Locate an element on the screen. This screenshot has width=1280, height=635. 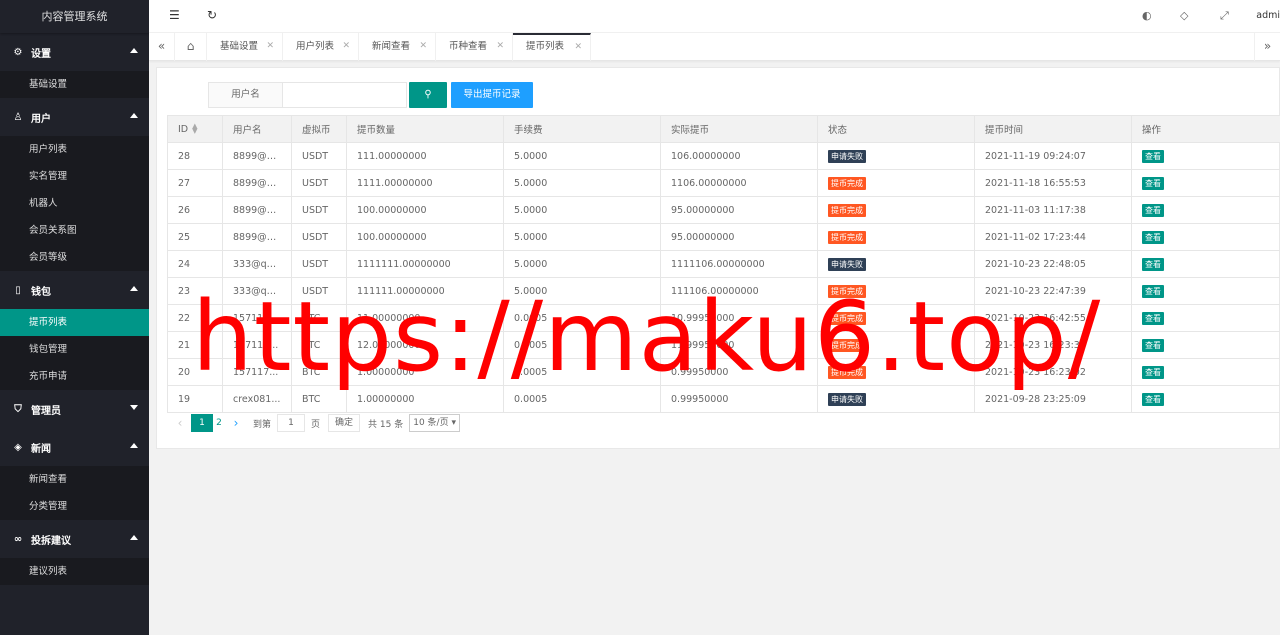
page-unit-label: 页 is located at coordinates (316, 424).